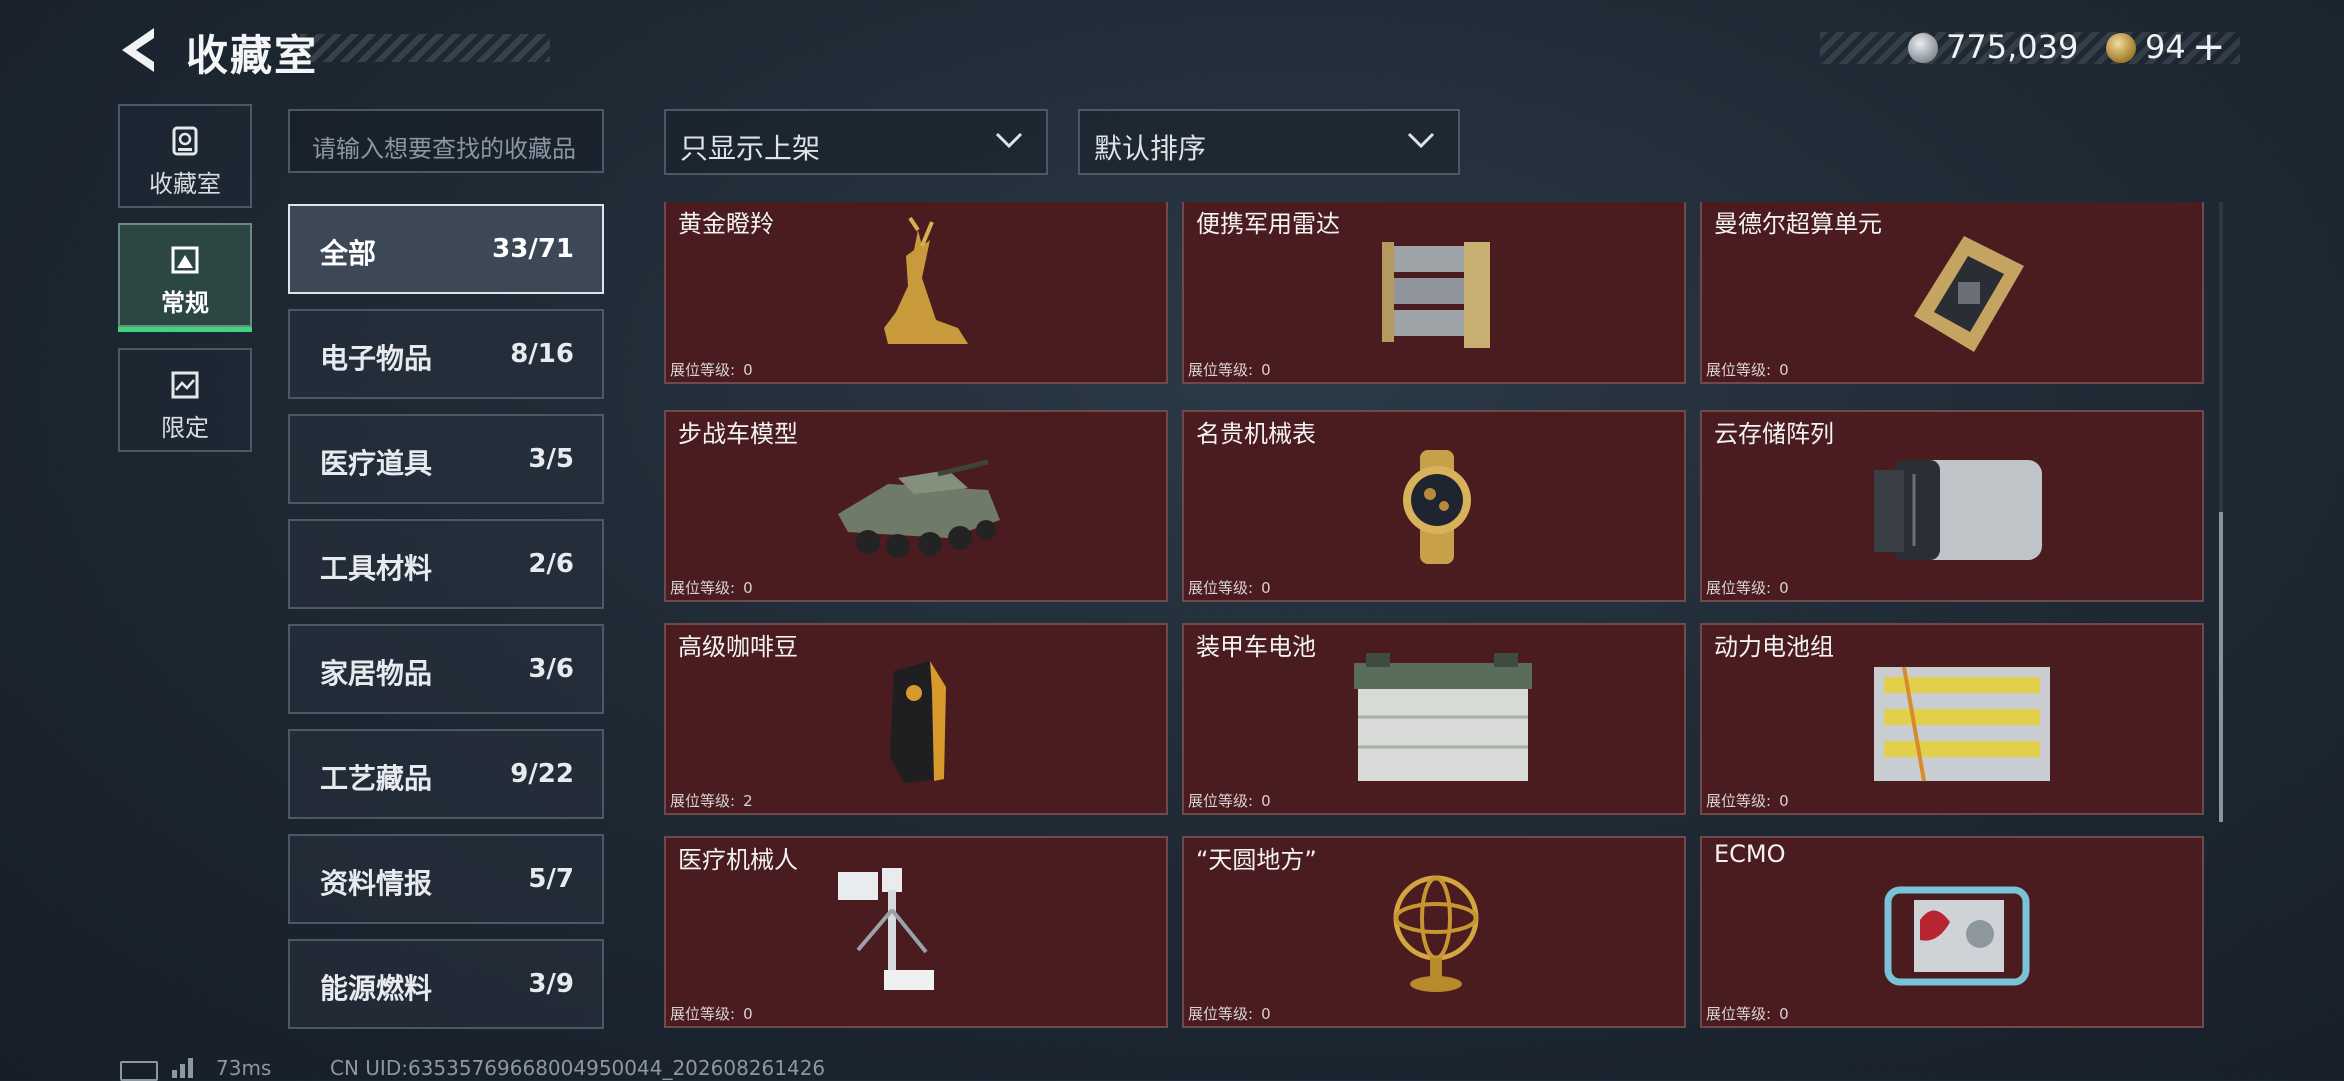 The width and height of the screenshot is (2344, 1081). Describe the element at coordinates (376, 883) in the screenshot. I see `category-name: 资料情报` at that location.